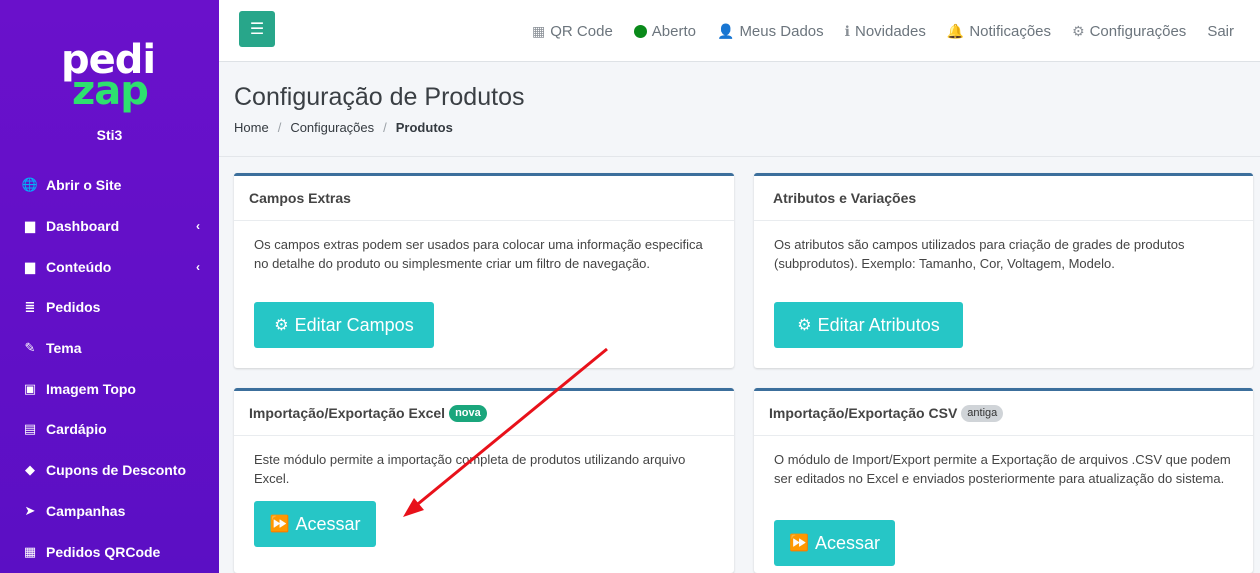 The height and width of the screenshot is (573, 1260). I want to click on menu-toggle-button: ☰, so click(257, 29).